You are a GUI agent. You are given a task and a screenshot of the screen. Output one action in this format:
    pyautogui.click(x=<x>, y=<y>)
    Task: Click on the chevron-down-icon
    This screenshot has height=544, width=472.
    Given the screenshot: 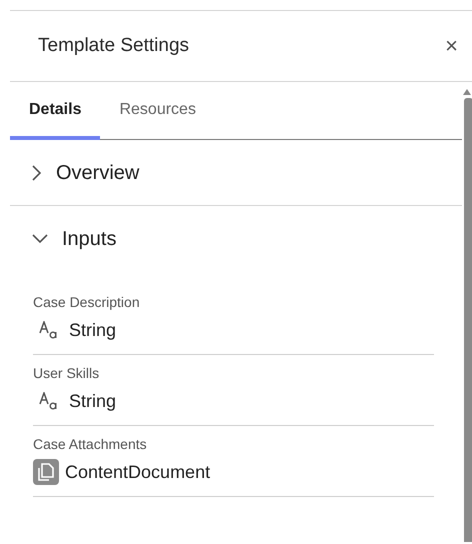 What is the action you would take?
    pyautogui.click(x=40, y=239)
    